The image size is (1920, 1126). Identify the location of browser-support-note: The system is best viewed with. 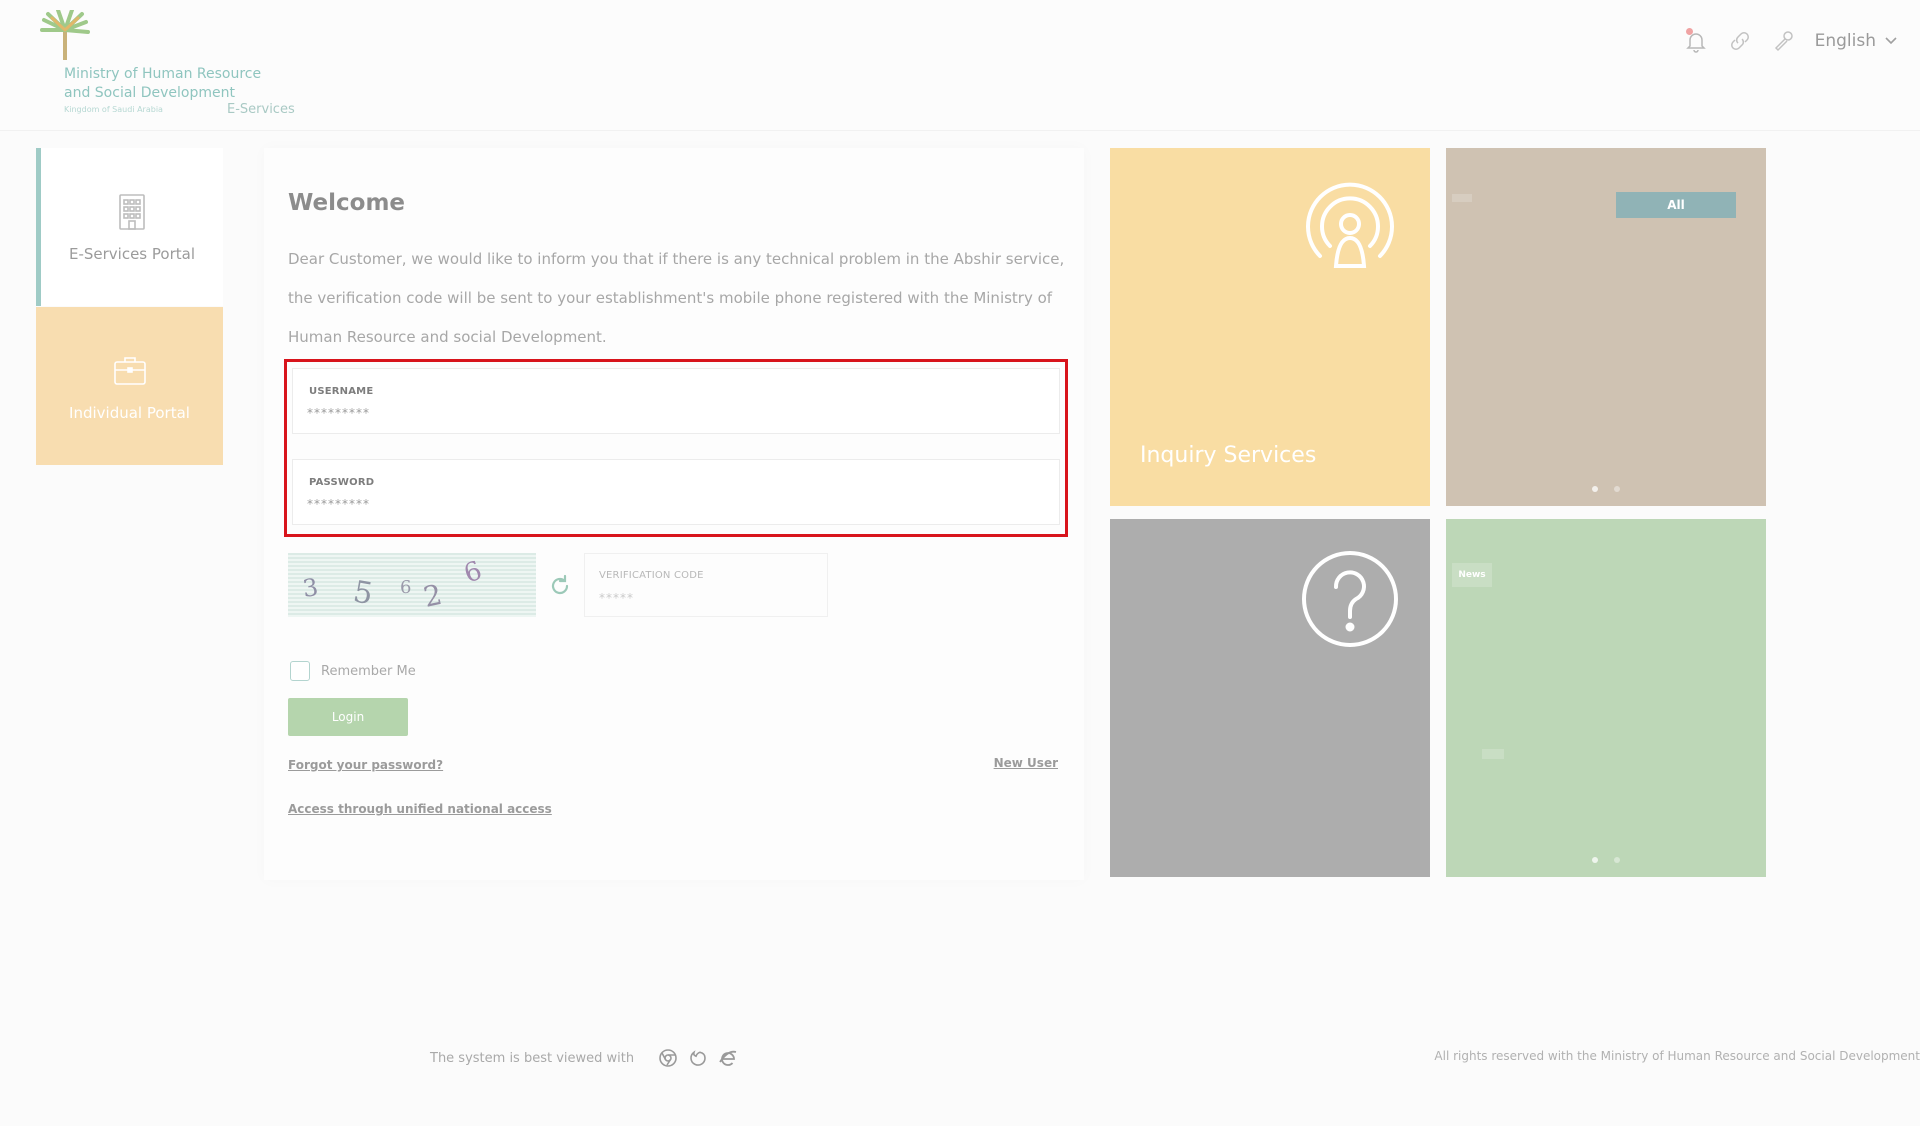
(584, 1058).